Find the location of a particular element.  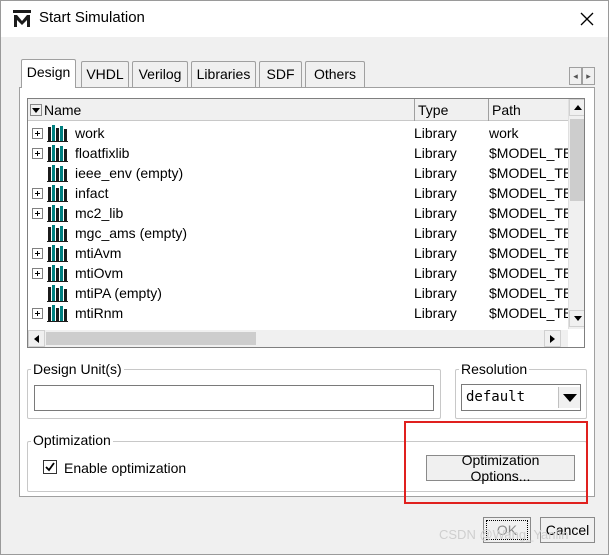

modelsim-m-icon is located at coordinates (22, 18).